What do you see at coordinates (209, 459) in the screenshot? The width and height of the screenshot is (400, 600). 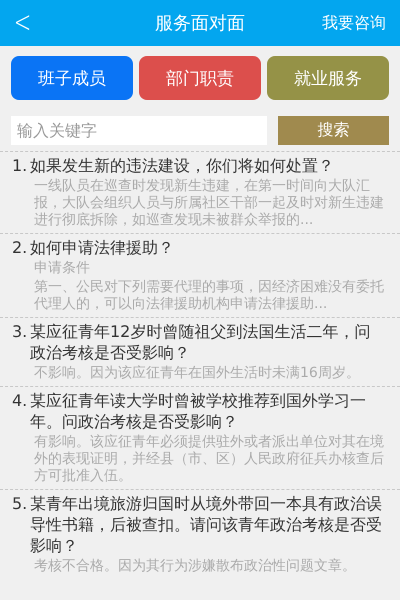 I see `answer-text: 有影响。该应征青年必须提供驻外或者派出单位对其在境外的表现证明，并经县（市、区）人民政府征兵办核查后方可批准入伍。` at bounding box center [209, 459].